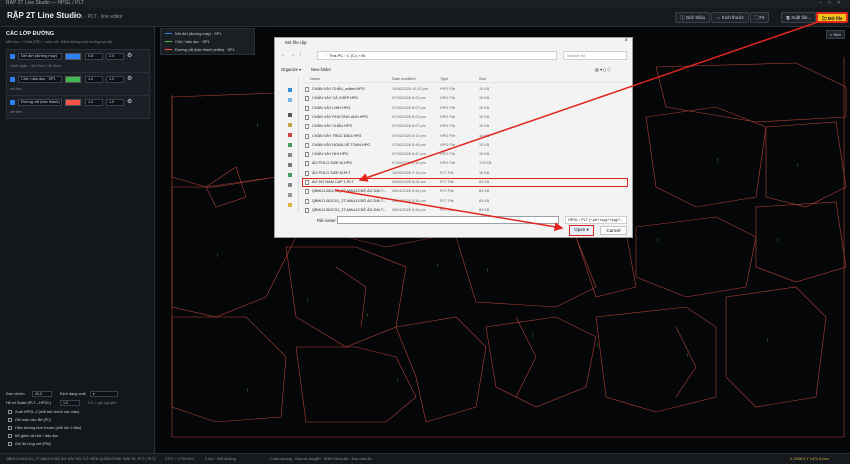  What do you see at coordinates (595, 55) in the screenshot?
I see `search-input: Search IN` at bounding box center [595, 55].